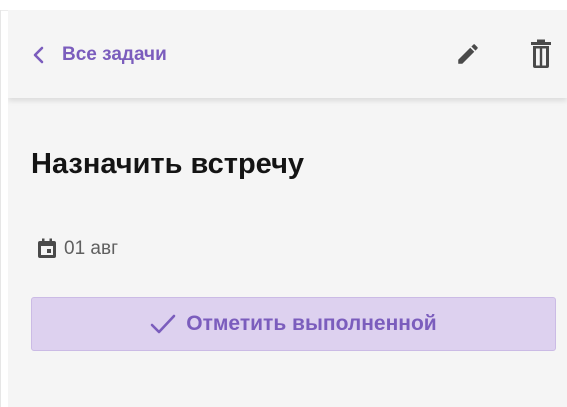 The height and width of the screenshot is (407, 567). What do you see at coordinates (0, 208) in the screenshot?
I see `window-left-border` at bounding box center [0, 208].